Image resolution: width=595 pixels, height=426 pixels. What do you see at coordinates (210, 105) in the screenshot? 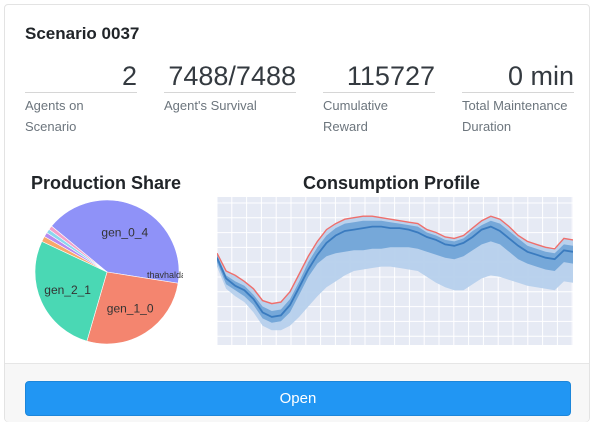
I see `kpi-survival-label: Agent's Survival` at bounding box center [210, 105].